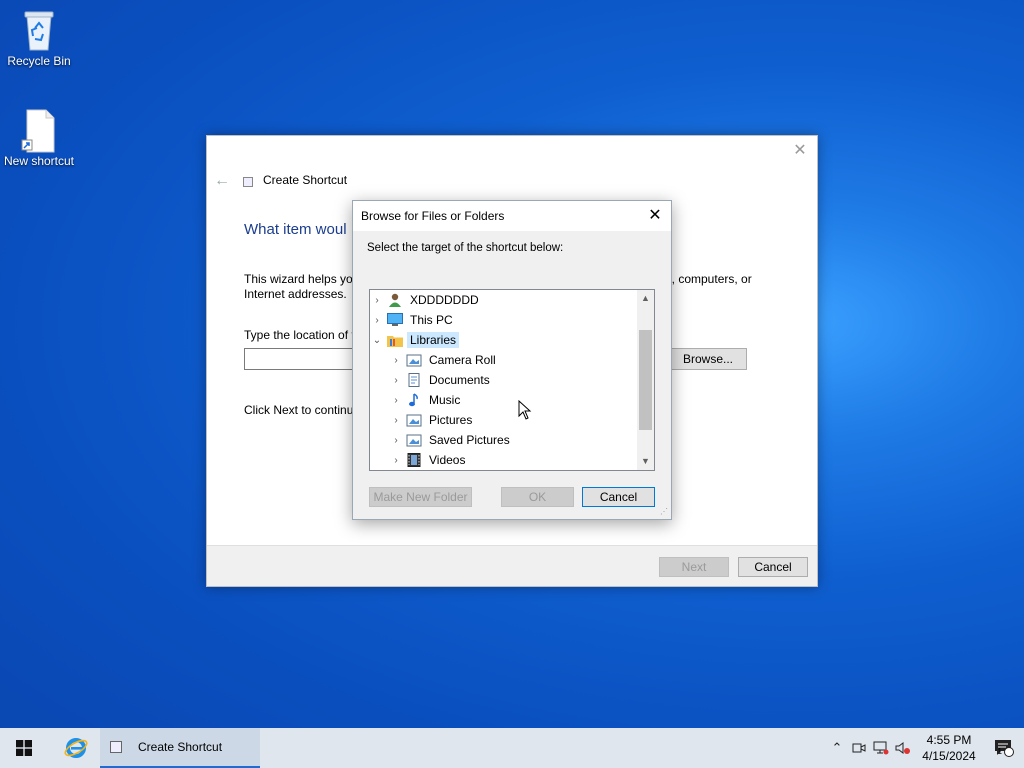 The width and height of the screenshot is (1024, 768). Describe the element at coordinates (414, 380) in the screenshot. I see `documents-icon` at that location.